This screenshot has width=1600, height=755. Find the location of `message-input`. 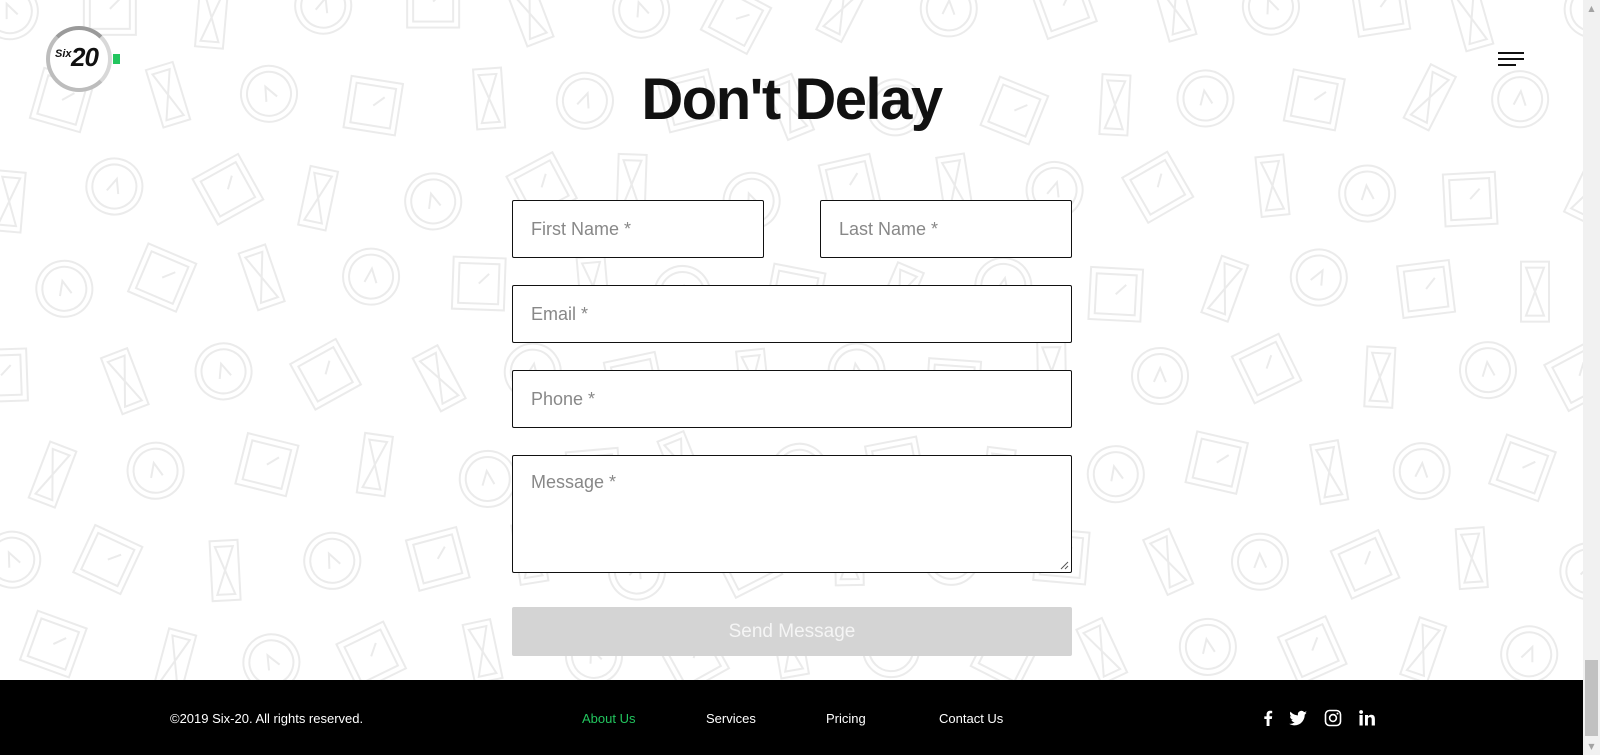

message-input is located at coordinates (792, 514).